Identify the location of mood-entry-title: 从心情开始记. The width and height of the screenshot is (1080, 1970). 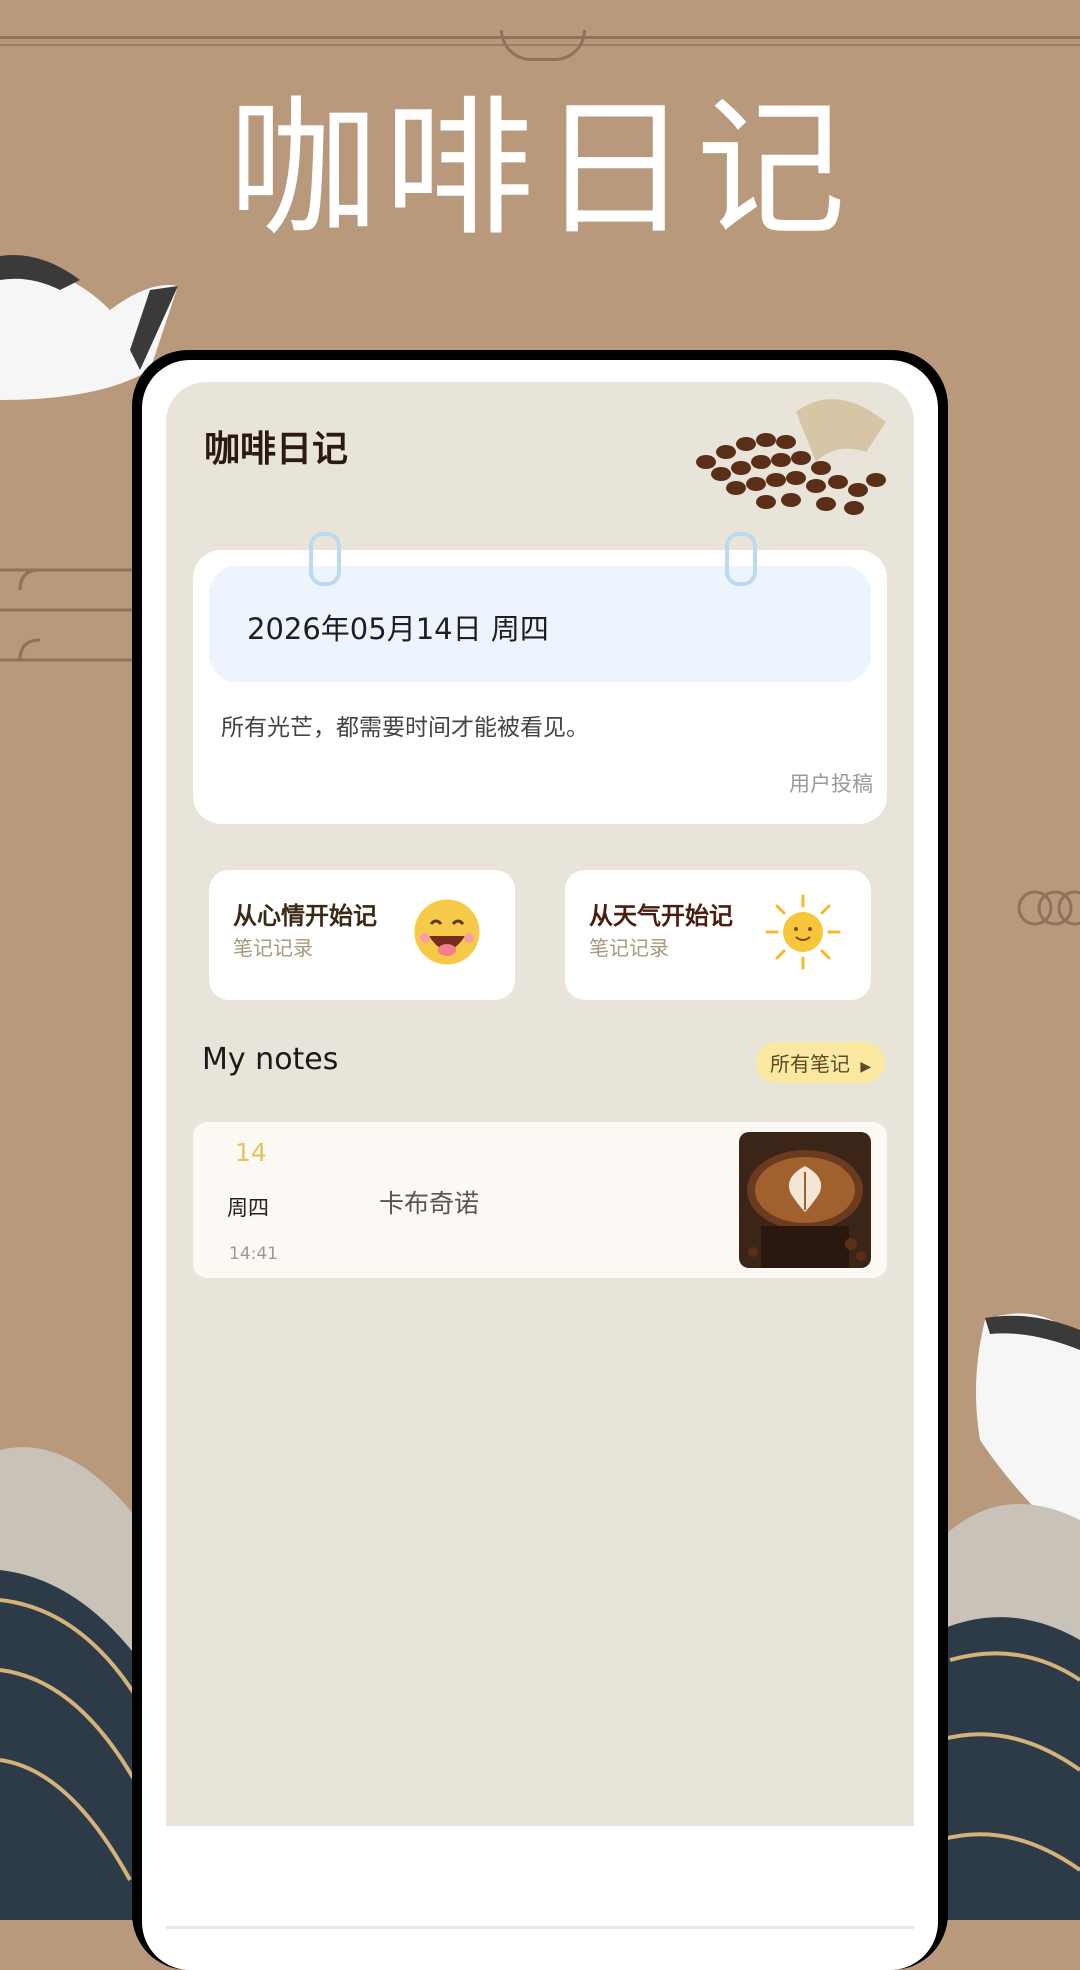
(305, 916).